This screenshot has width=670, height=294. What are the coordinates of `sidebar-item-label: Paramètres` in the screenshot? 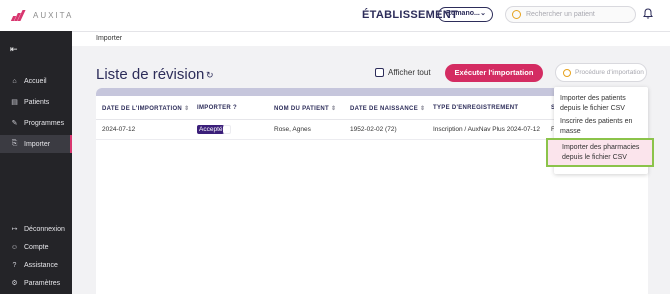 It's located at (42, 283).